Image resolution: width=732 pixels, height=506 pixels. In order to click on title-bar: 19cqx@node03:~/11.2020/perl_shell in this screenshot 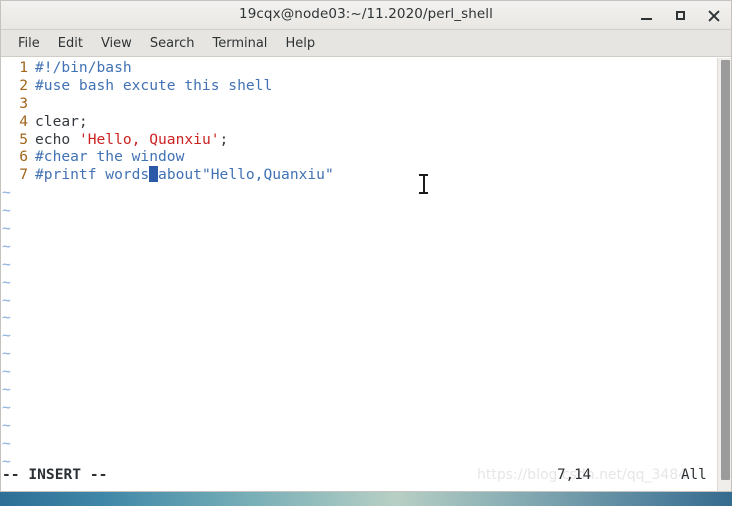, I will do `click(366, 15)`.